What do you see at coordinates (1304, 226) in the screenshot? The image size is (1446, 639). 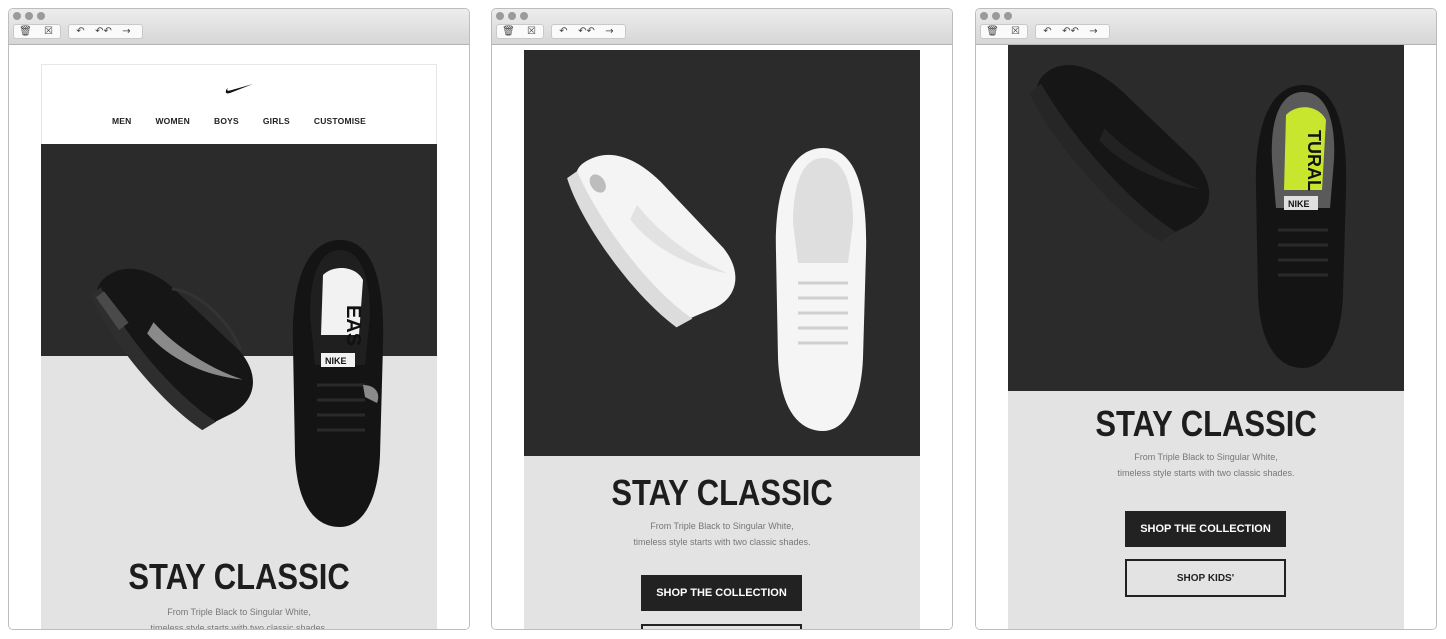 I see `black-volt-shoe-top-image: TURAL NIKE` at bounding box center [1304, 226].